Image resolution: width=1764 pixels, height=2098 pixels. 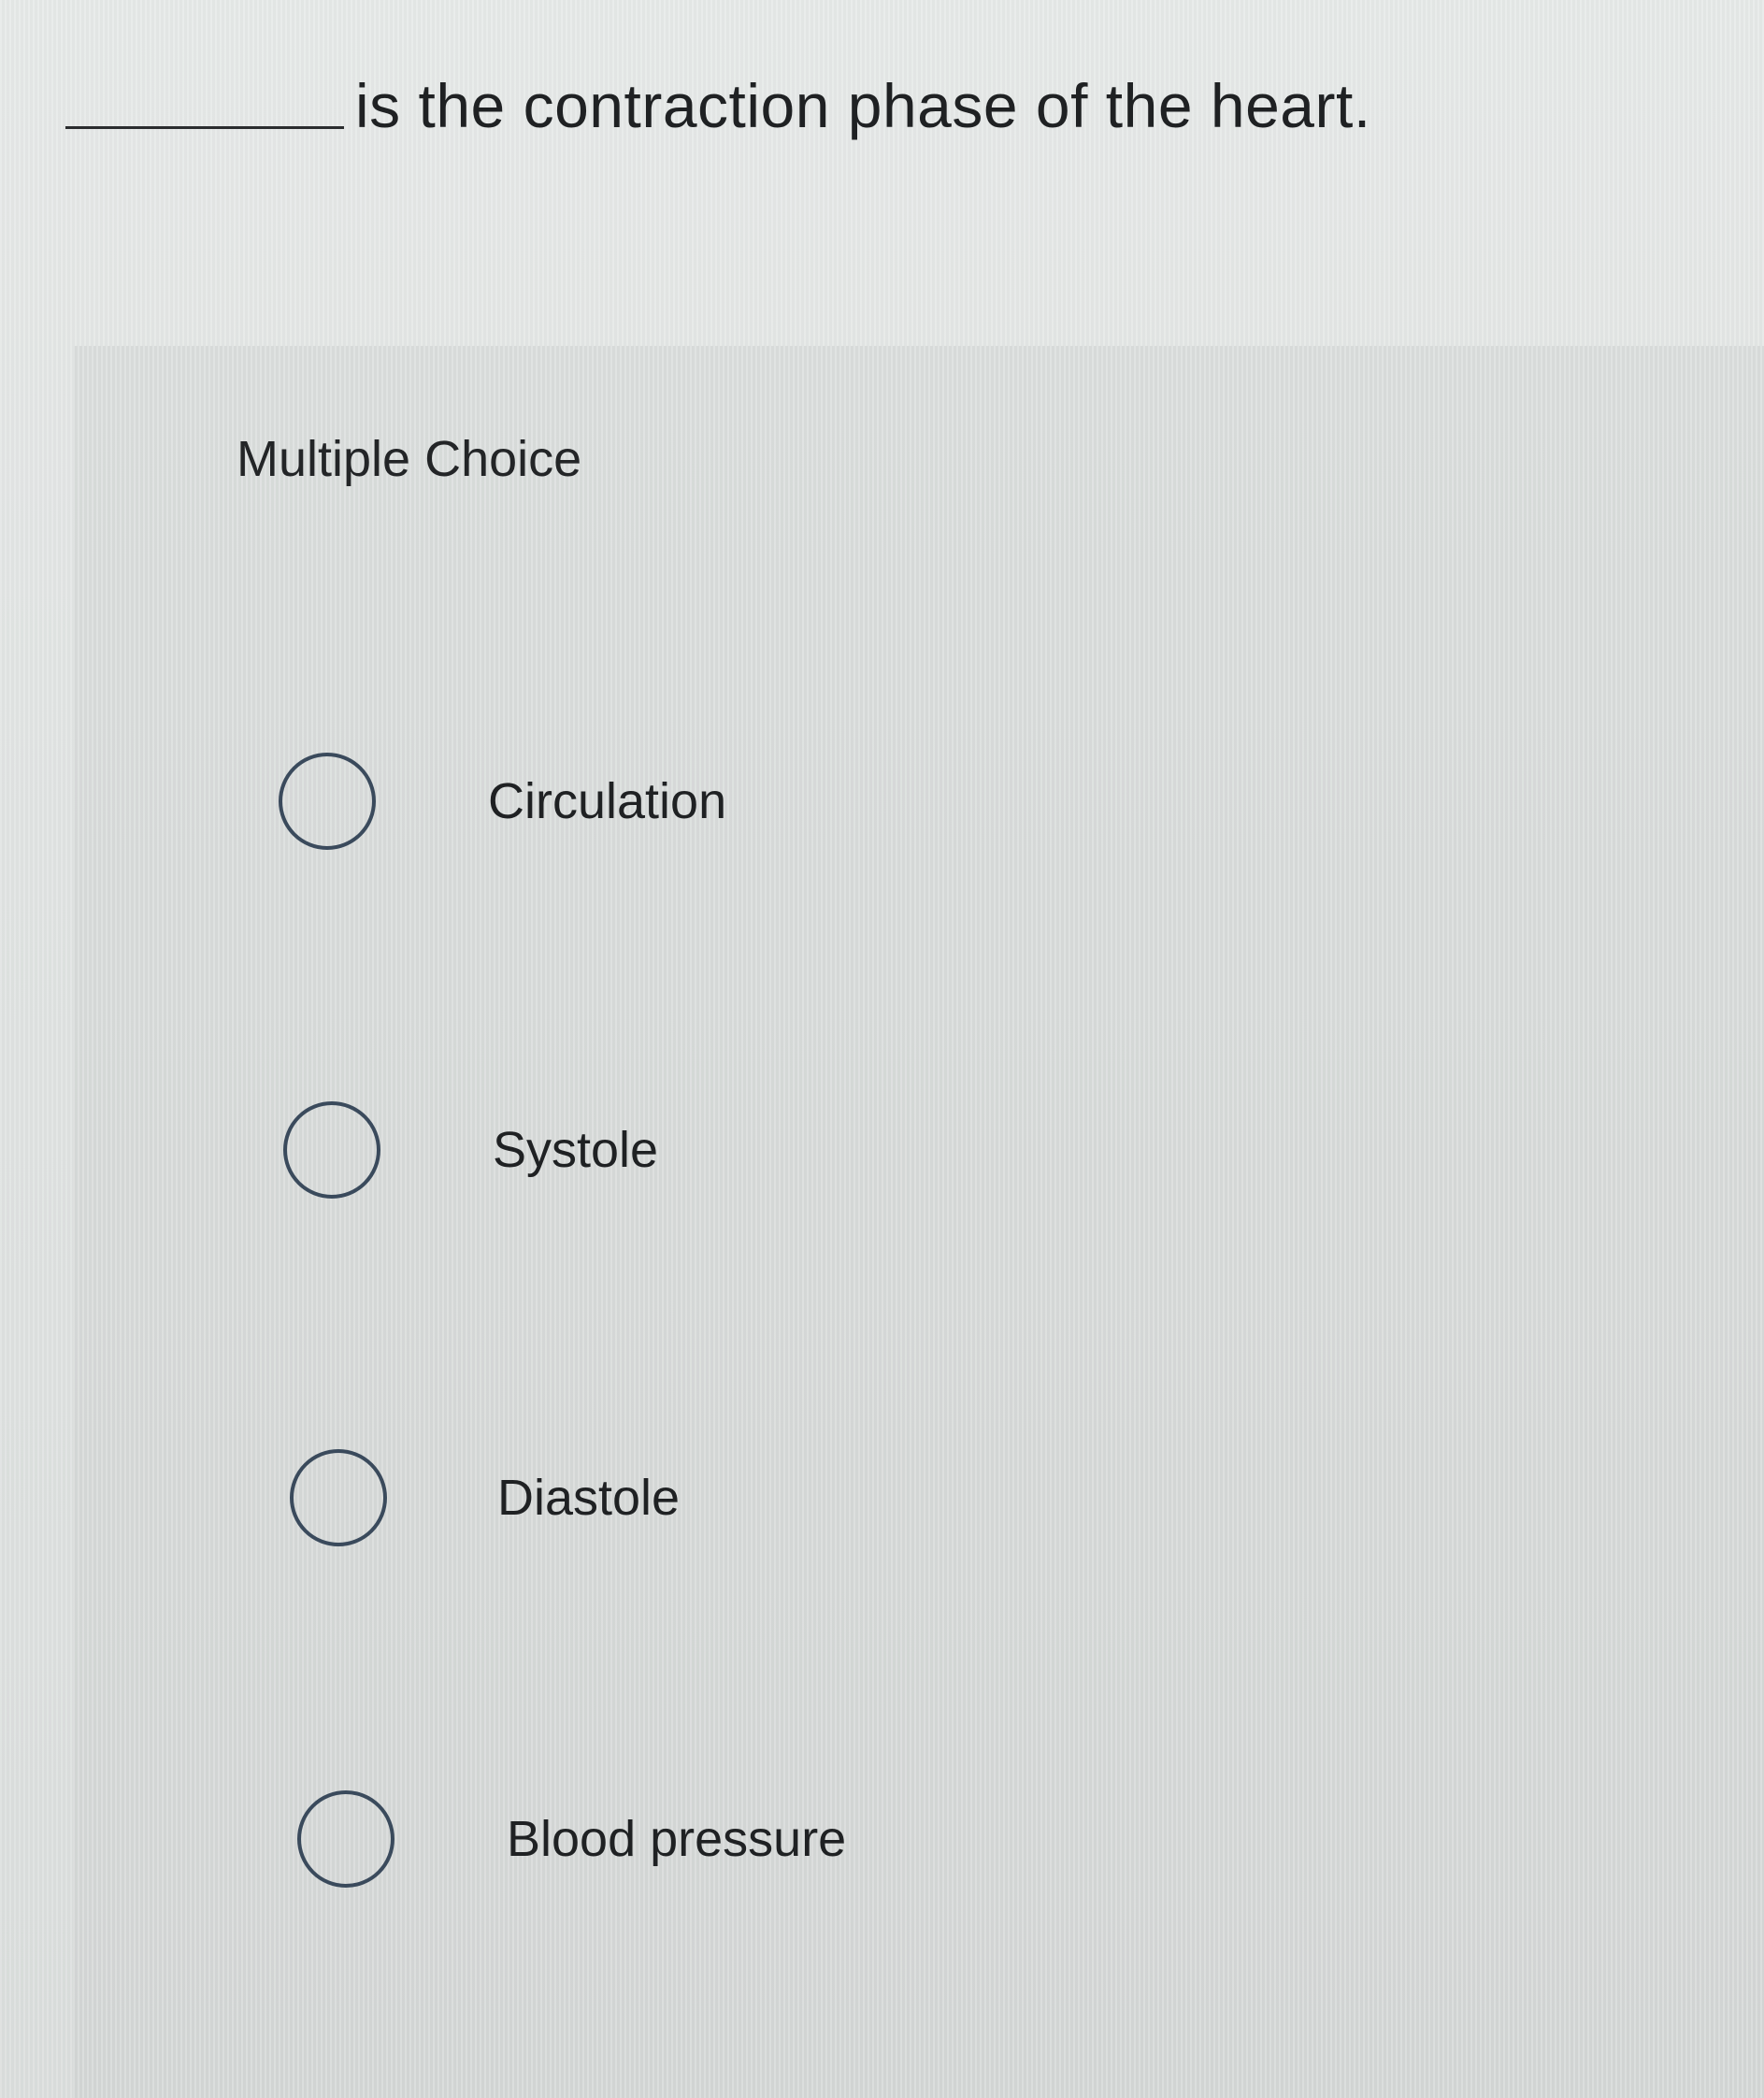 I want to click on option-label: Blood pressure, so click(x=676, y=1839).